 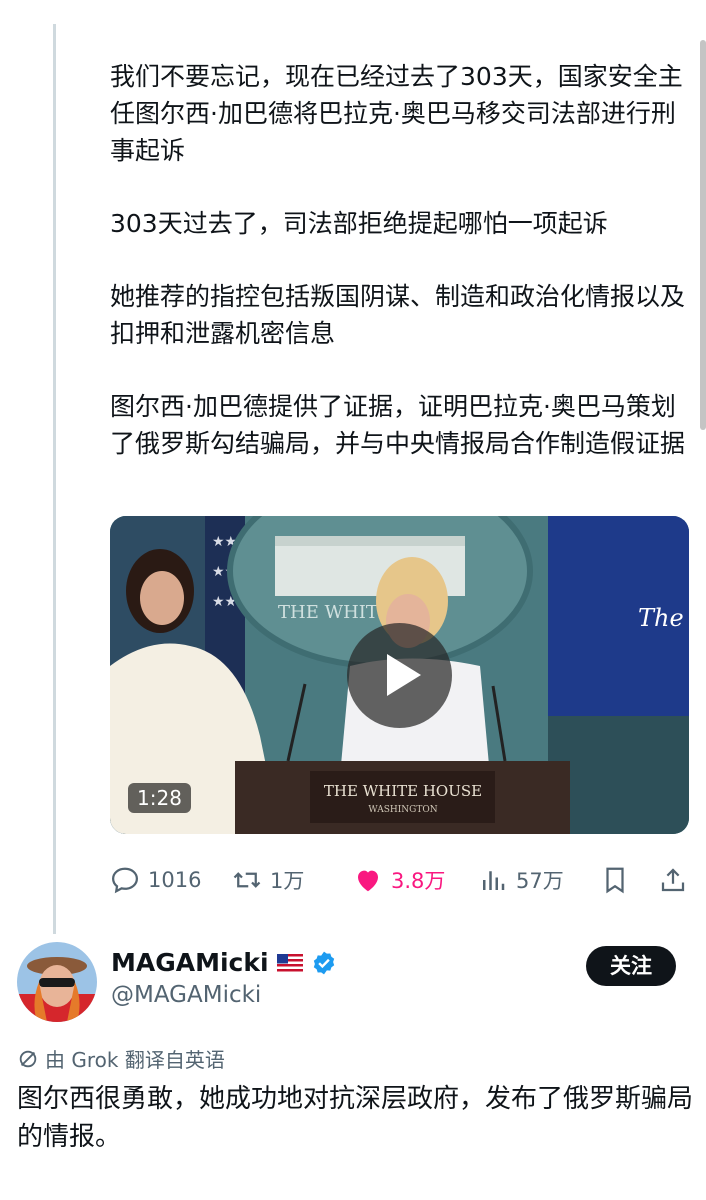 I want to click on translation-note: 由 Grok 翻译自英语, so click(x=121, y=1058).